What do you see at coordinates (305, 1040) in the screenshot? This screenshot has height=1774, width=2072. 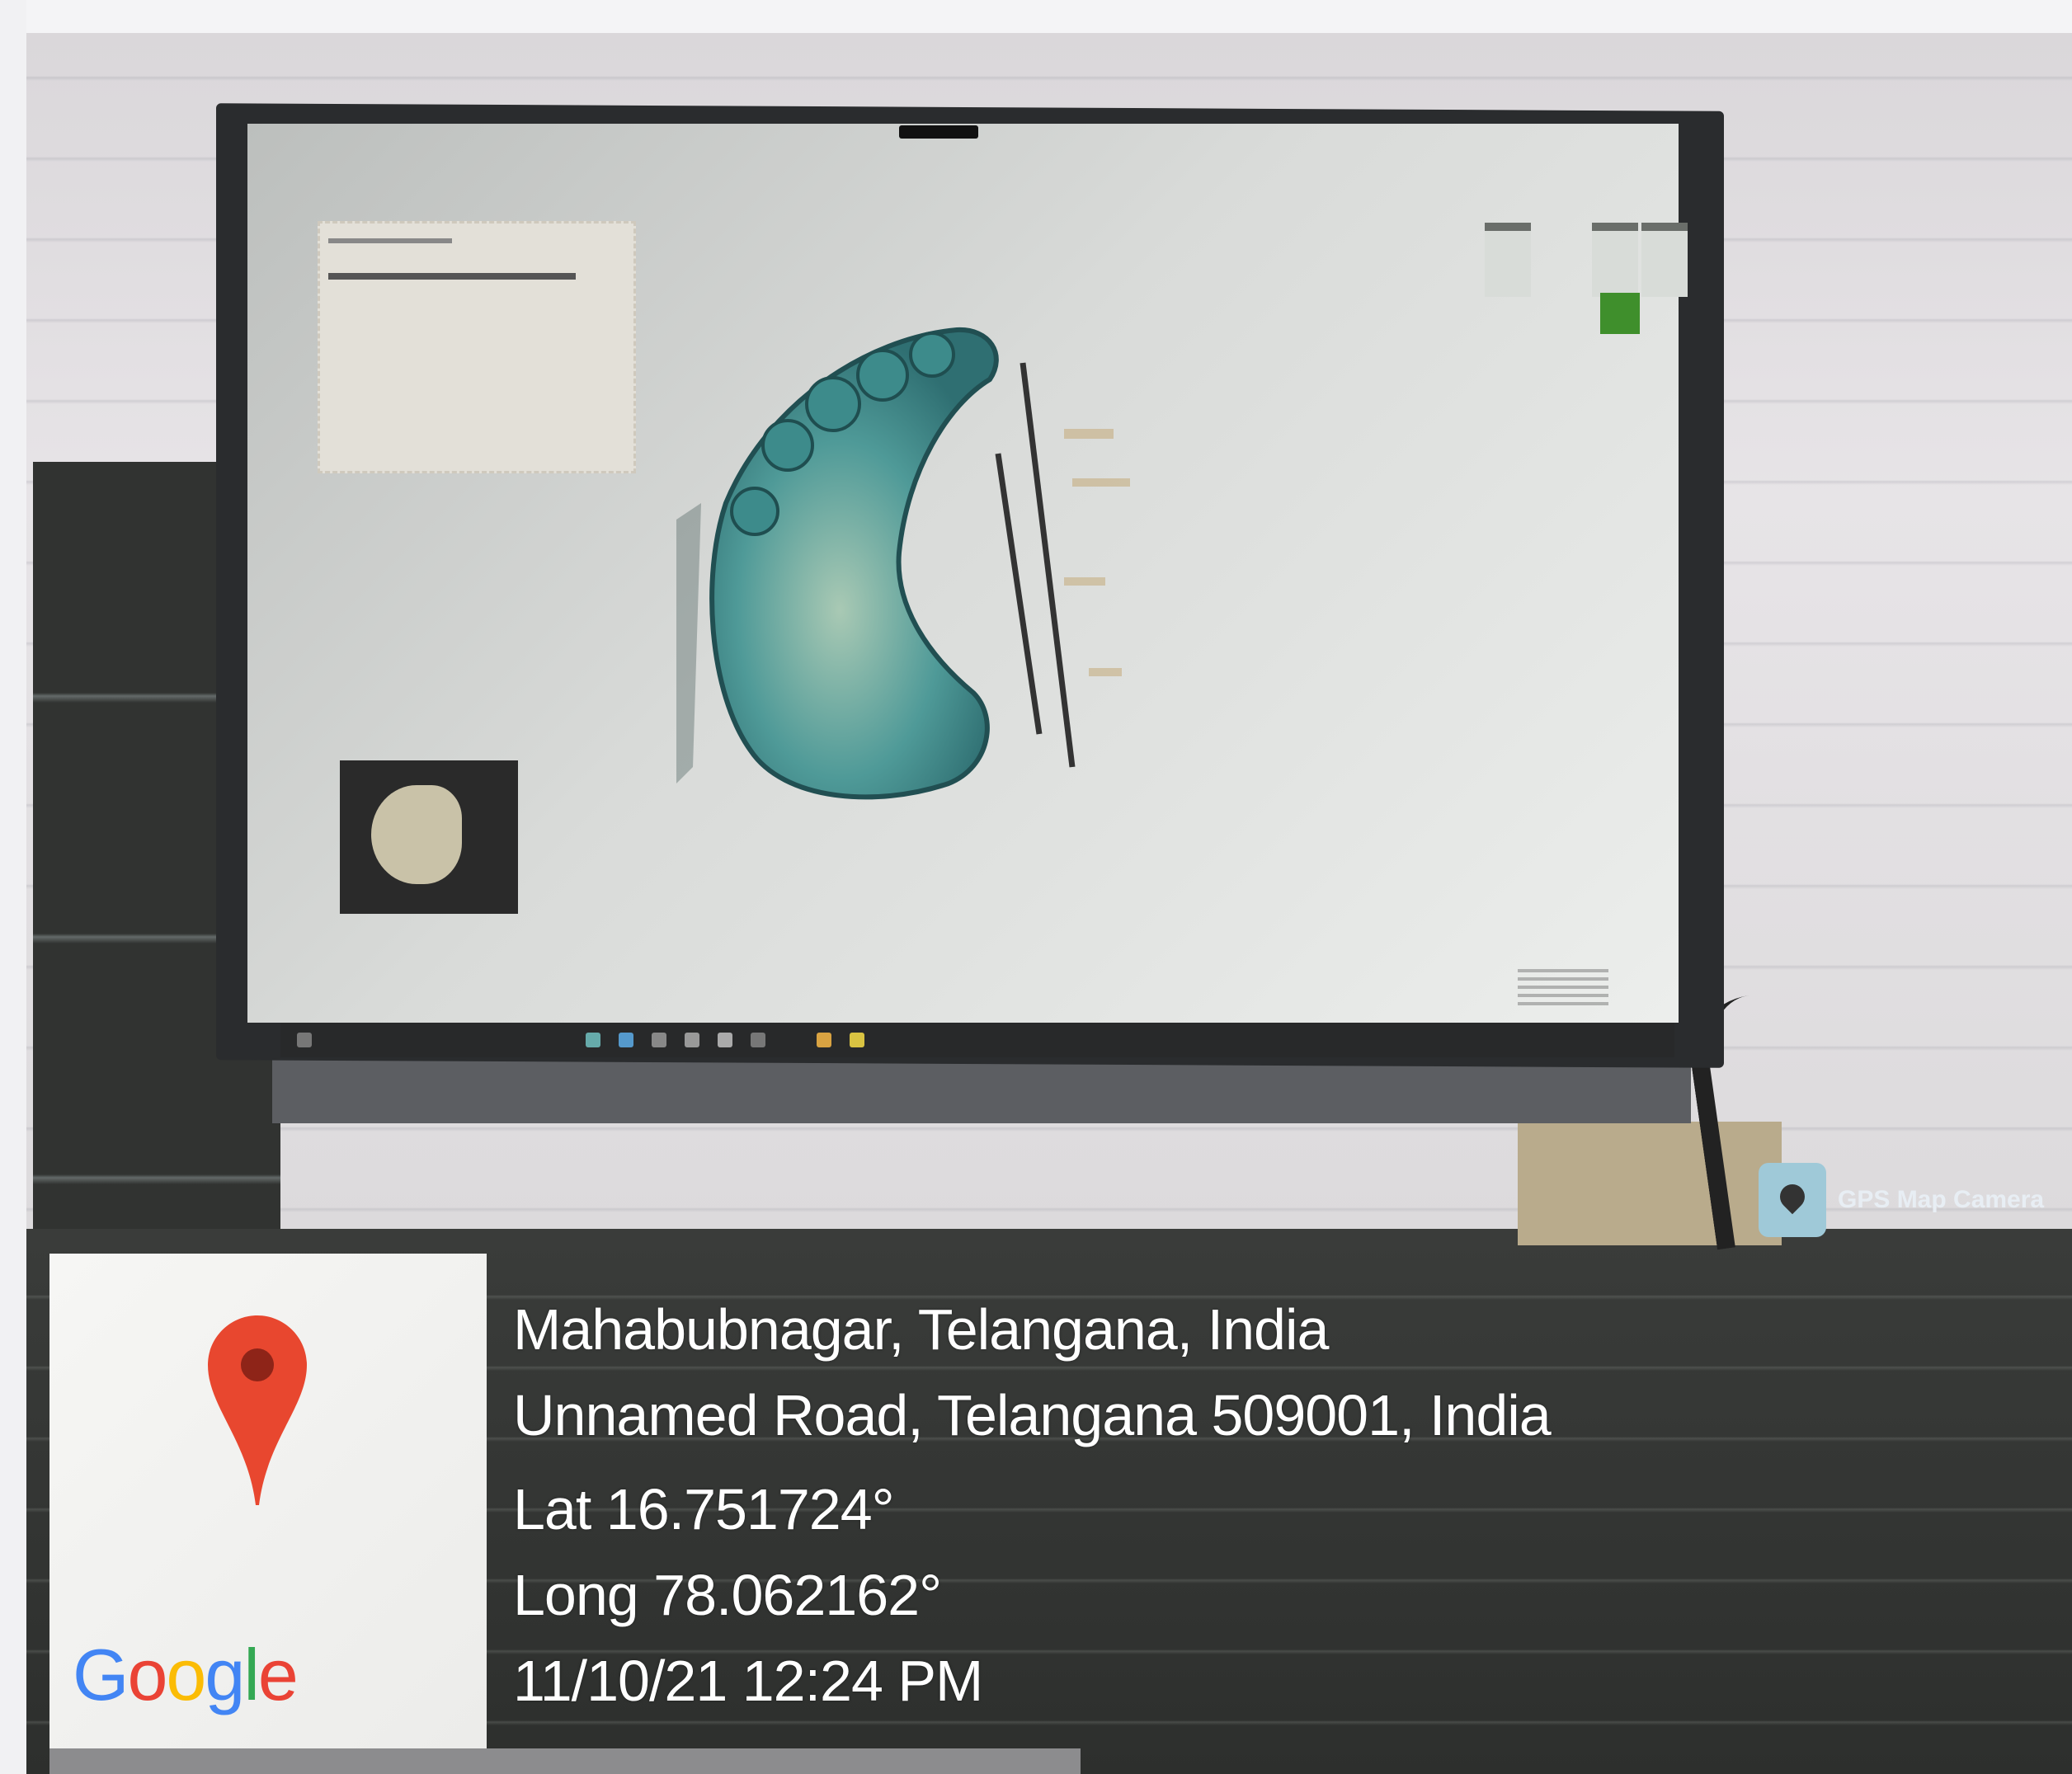 I see `taskbar-start-icon` at bounding box center [305, 1040].